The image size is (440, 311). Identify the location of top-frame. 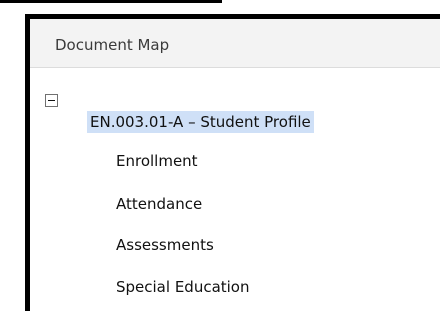
(220, 7).